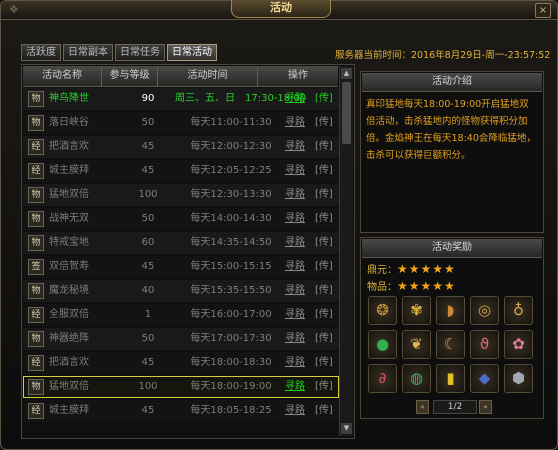  Describe the element at coordinates (484, 378) in the screenshot. I see `blue-stone-icon: ◆` at that location.